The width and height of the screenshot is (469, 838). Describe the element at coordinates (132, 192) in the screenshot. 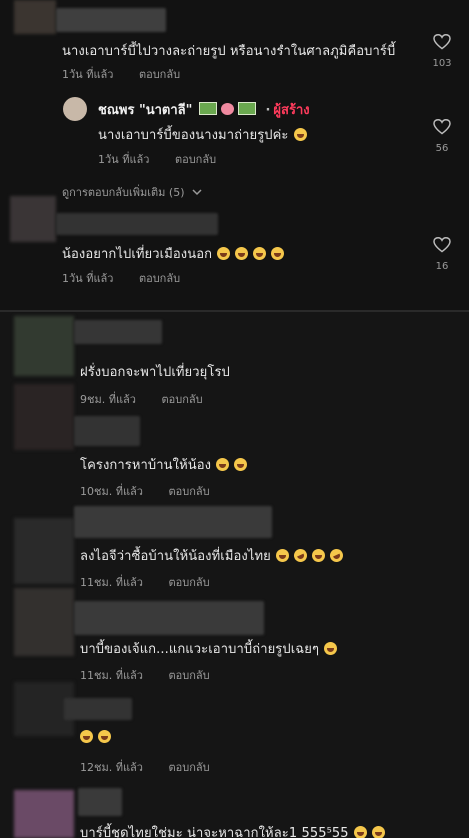

I see `view-more-replies: ดูการตอบกลับเพิ่มเติม (5)` at that location.